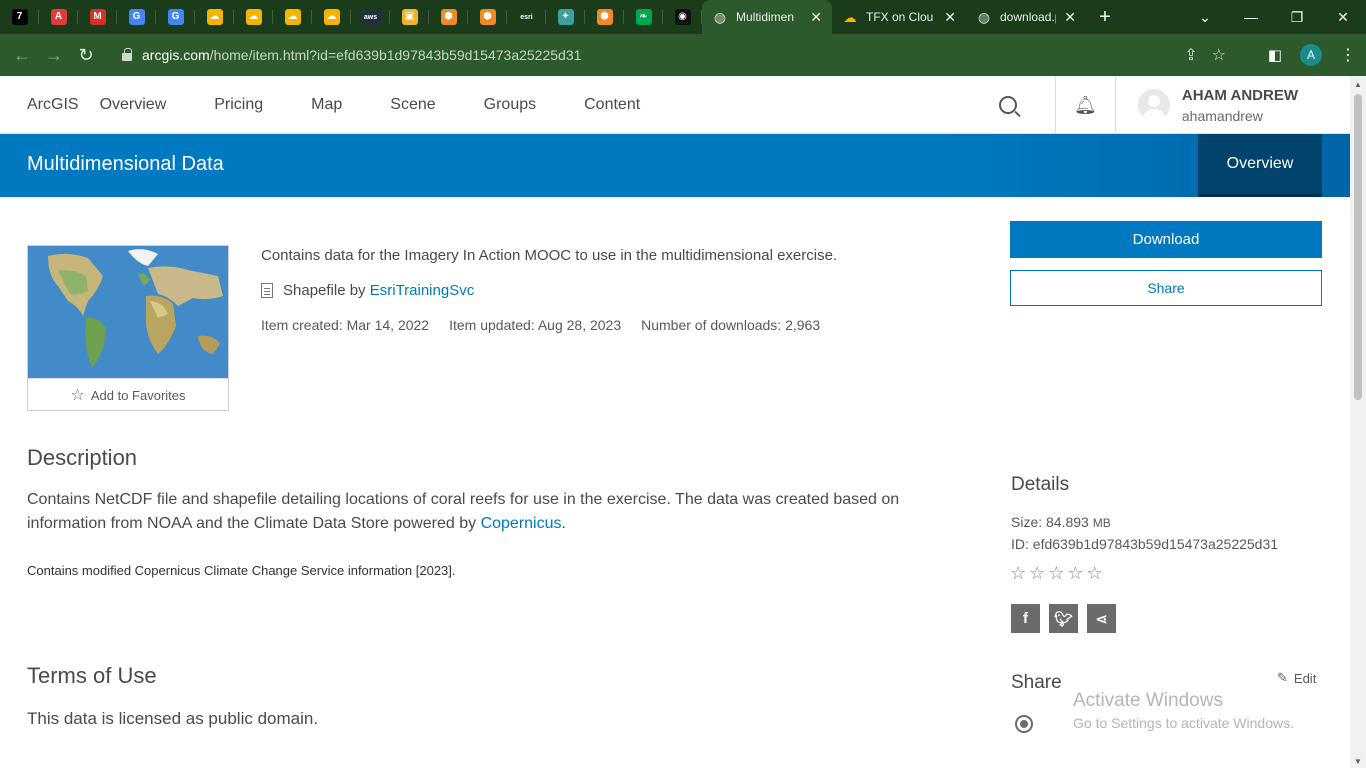 This screenshot has height=768, width=1366. I want to click on nav-content: Content, so click(612, 105).